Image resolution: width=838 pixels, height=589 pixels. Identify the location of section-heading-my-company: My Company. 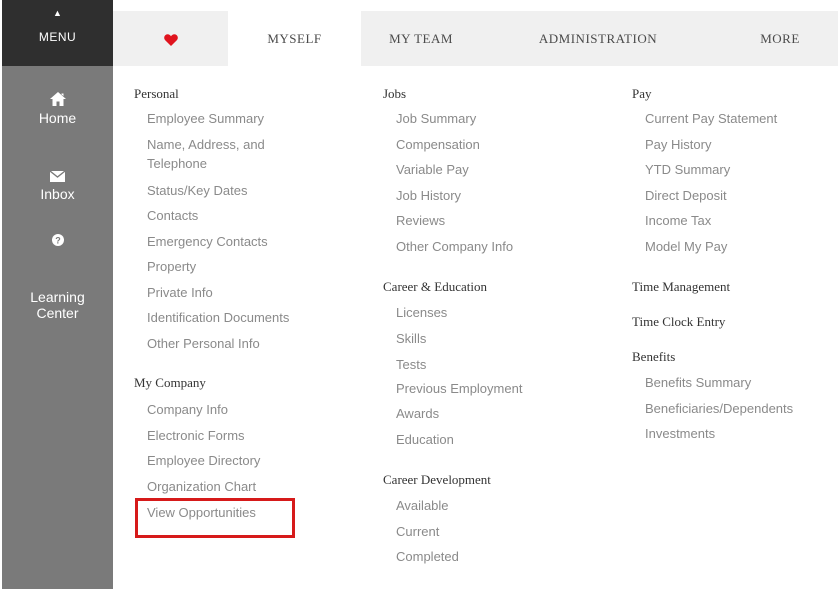
(170, 382).